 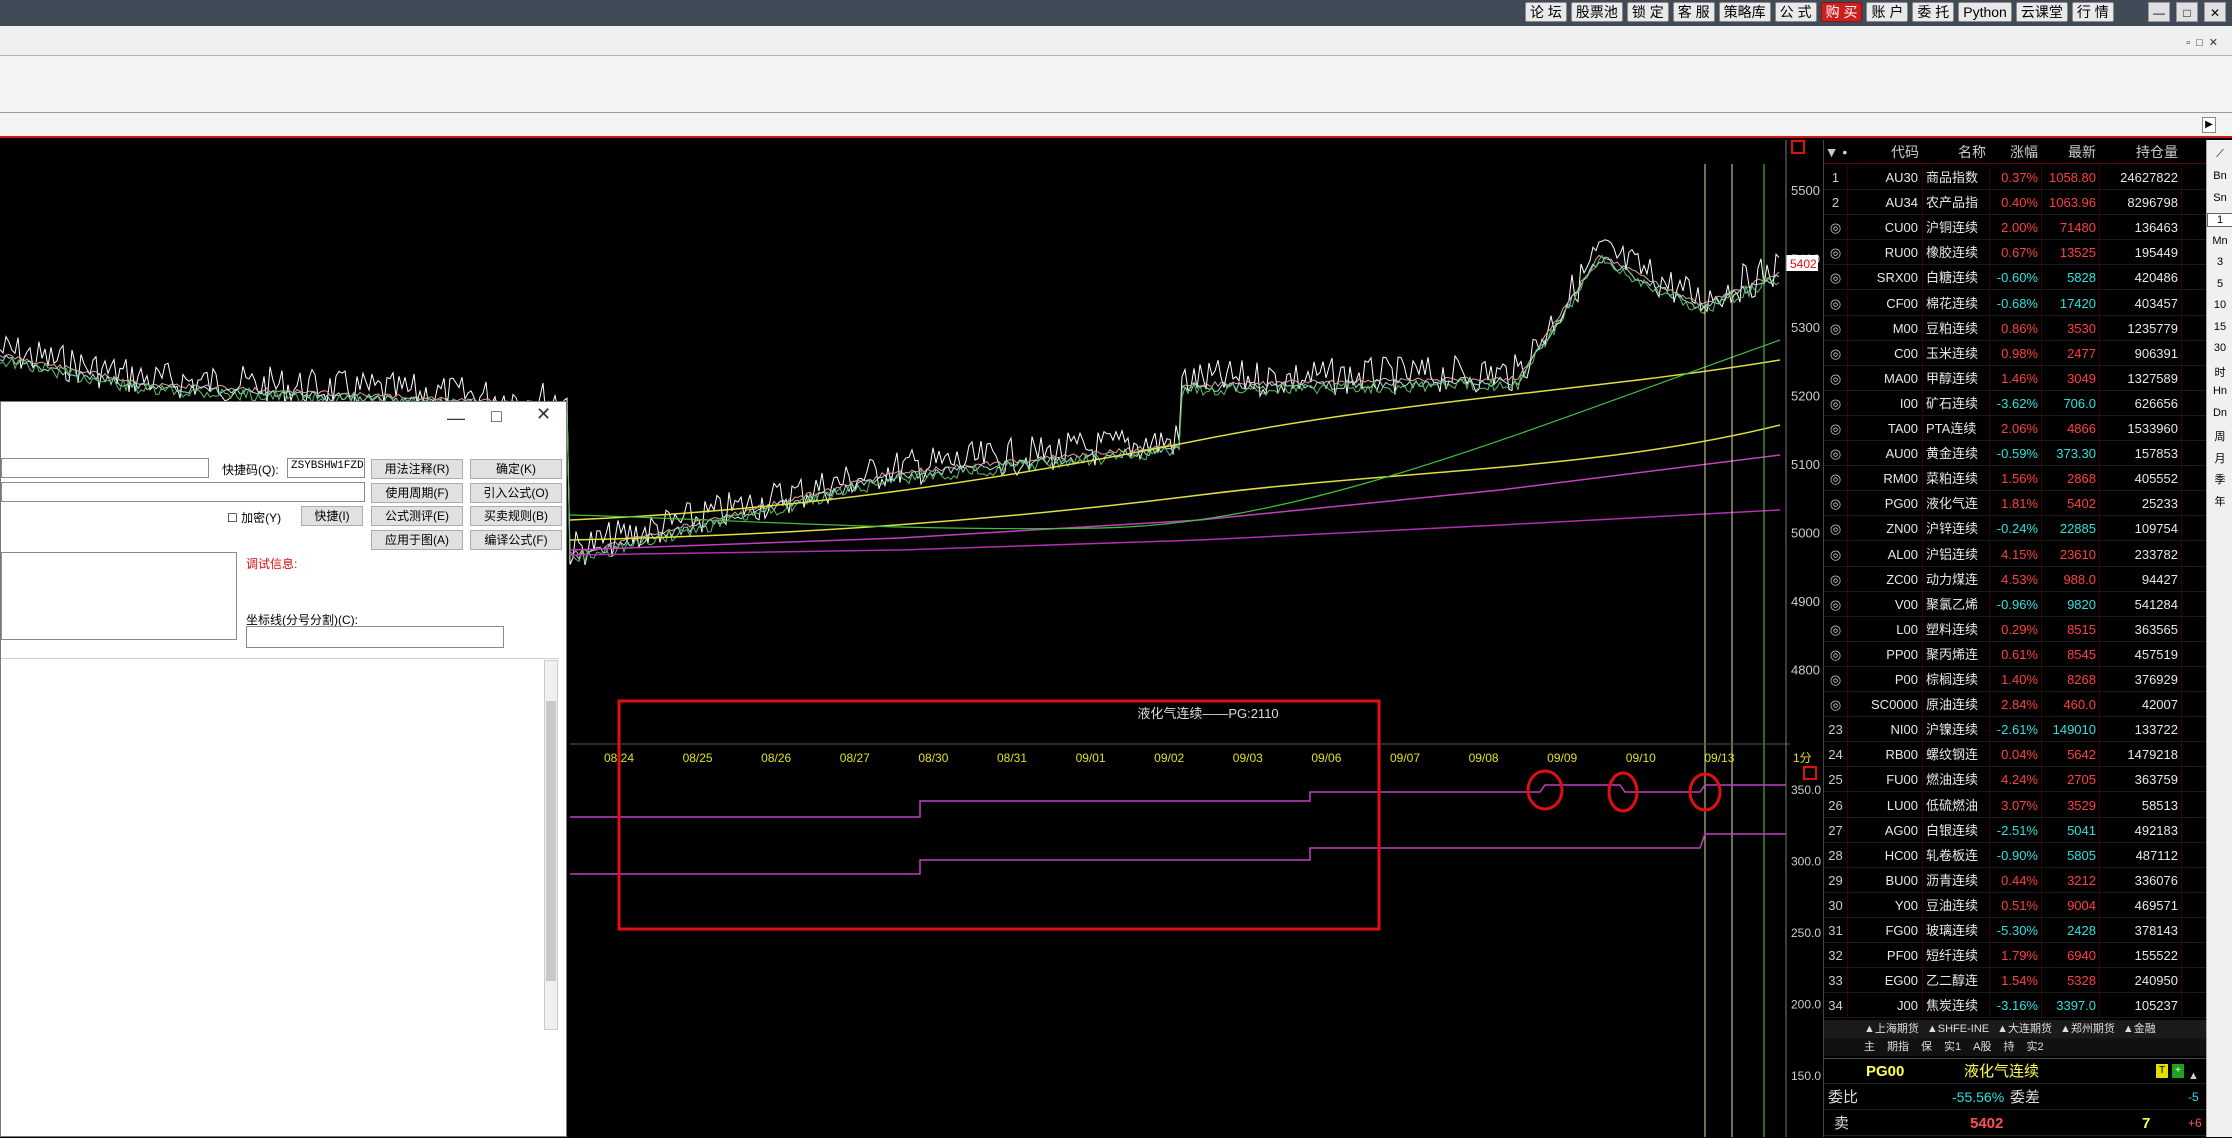 What do you see at coordinates (105, 468) in the screenshot?
I see `formula-name-input` at bounding box center [105, 468].